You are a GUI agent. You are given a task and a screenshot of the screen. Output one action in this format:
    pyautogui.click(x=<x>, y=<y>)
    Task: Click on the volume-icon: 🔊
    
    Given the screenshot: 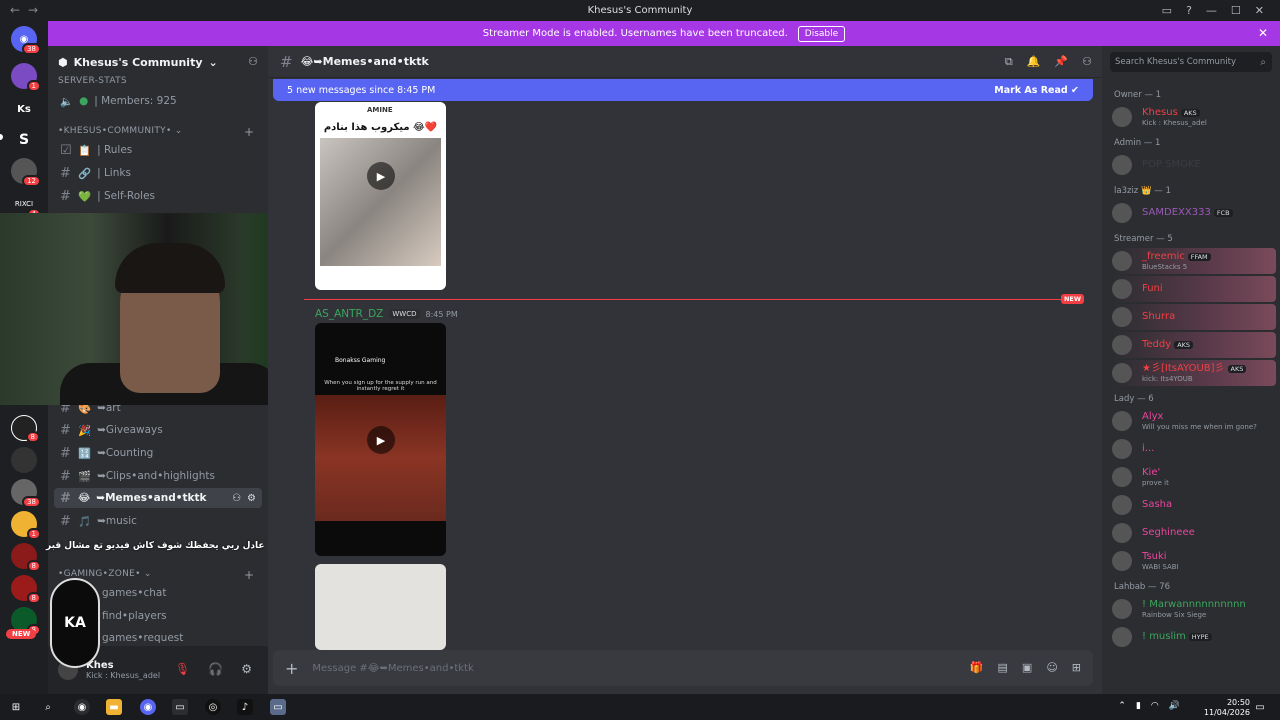 What is the action you would take?
    pyautogui.click(x=1174, y=706)
    